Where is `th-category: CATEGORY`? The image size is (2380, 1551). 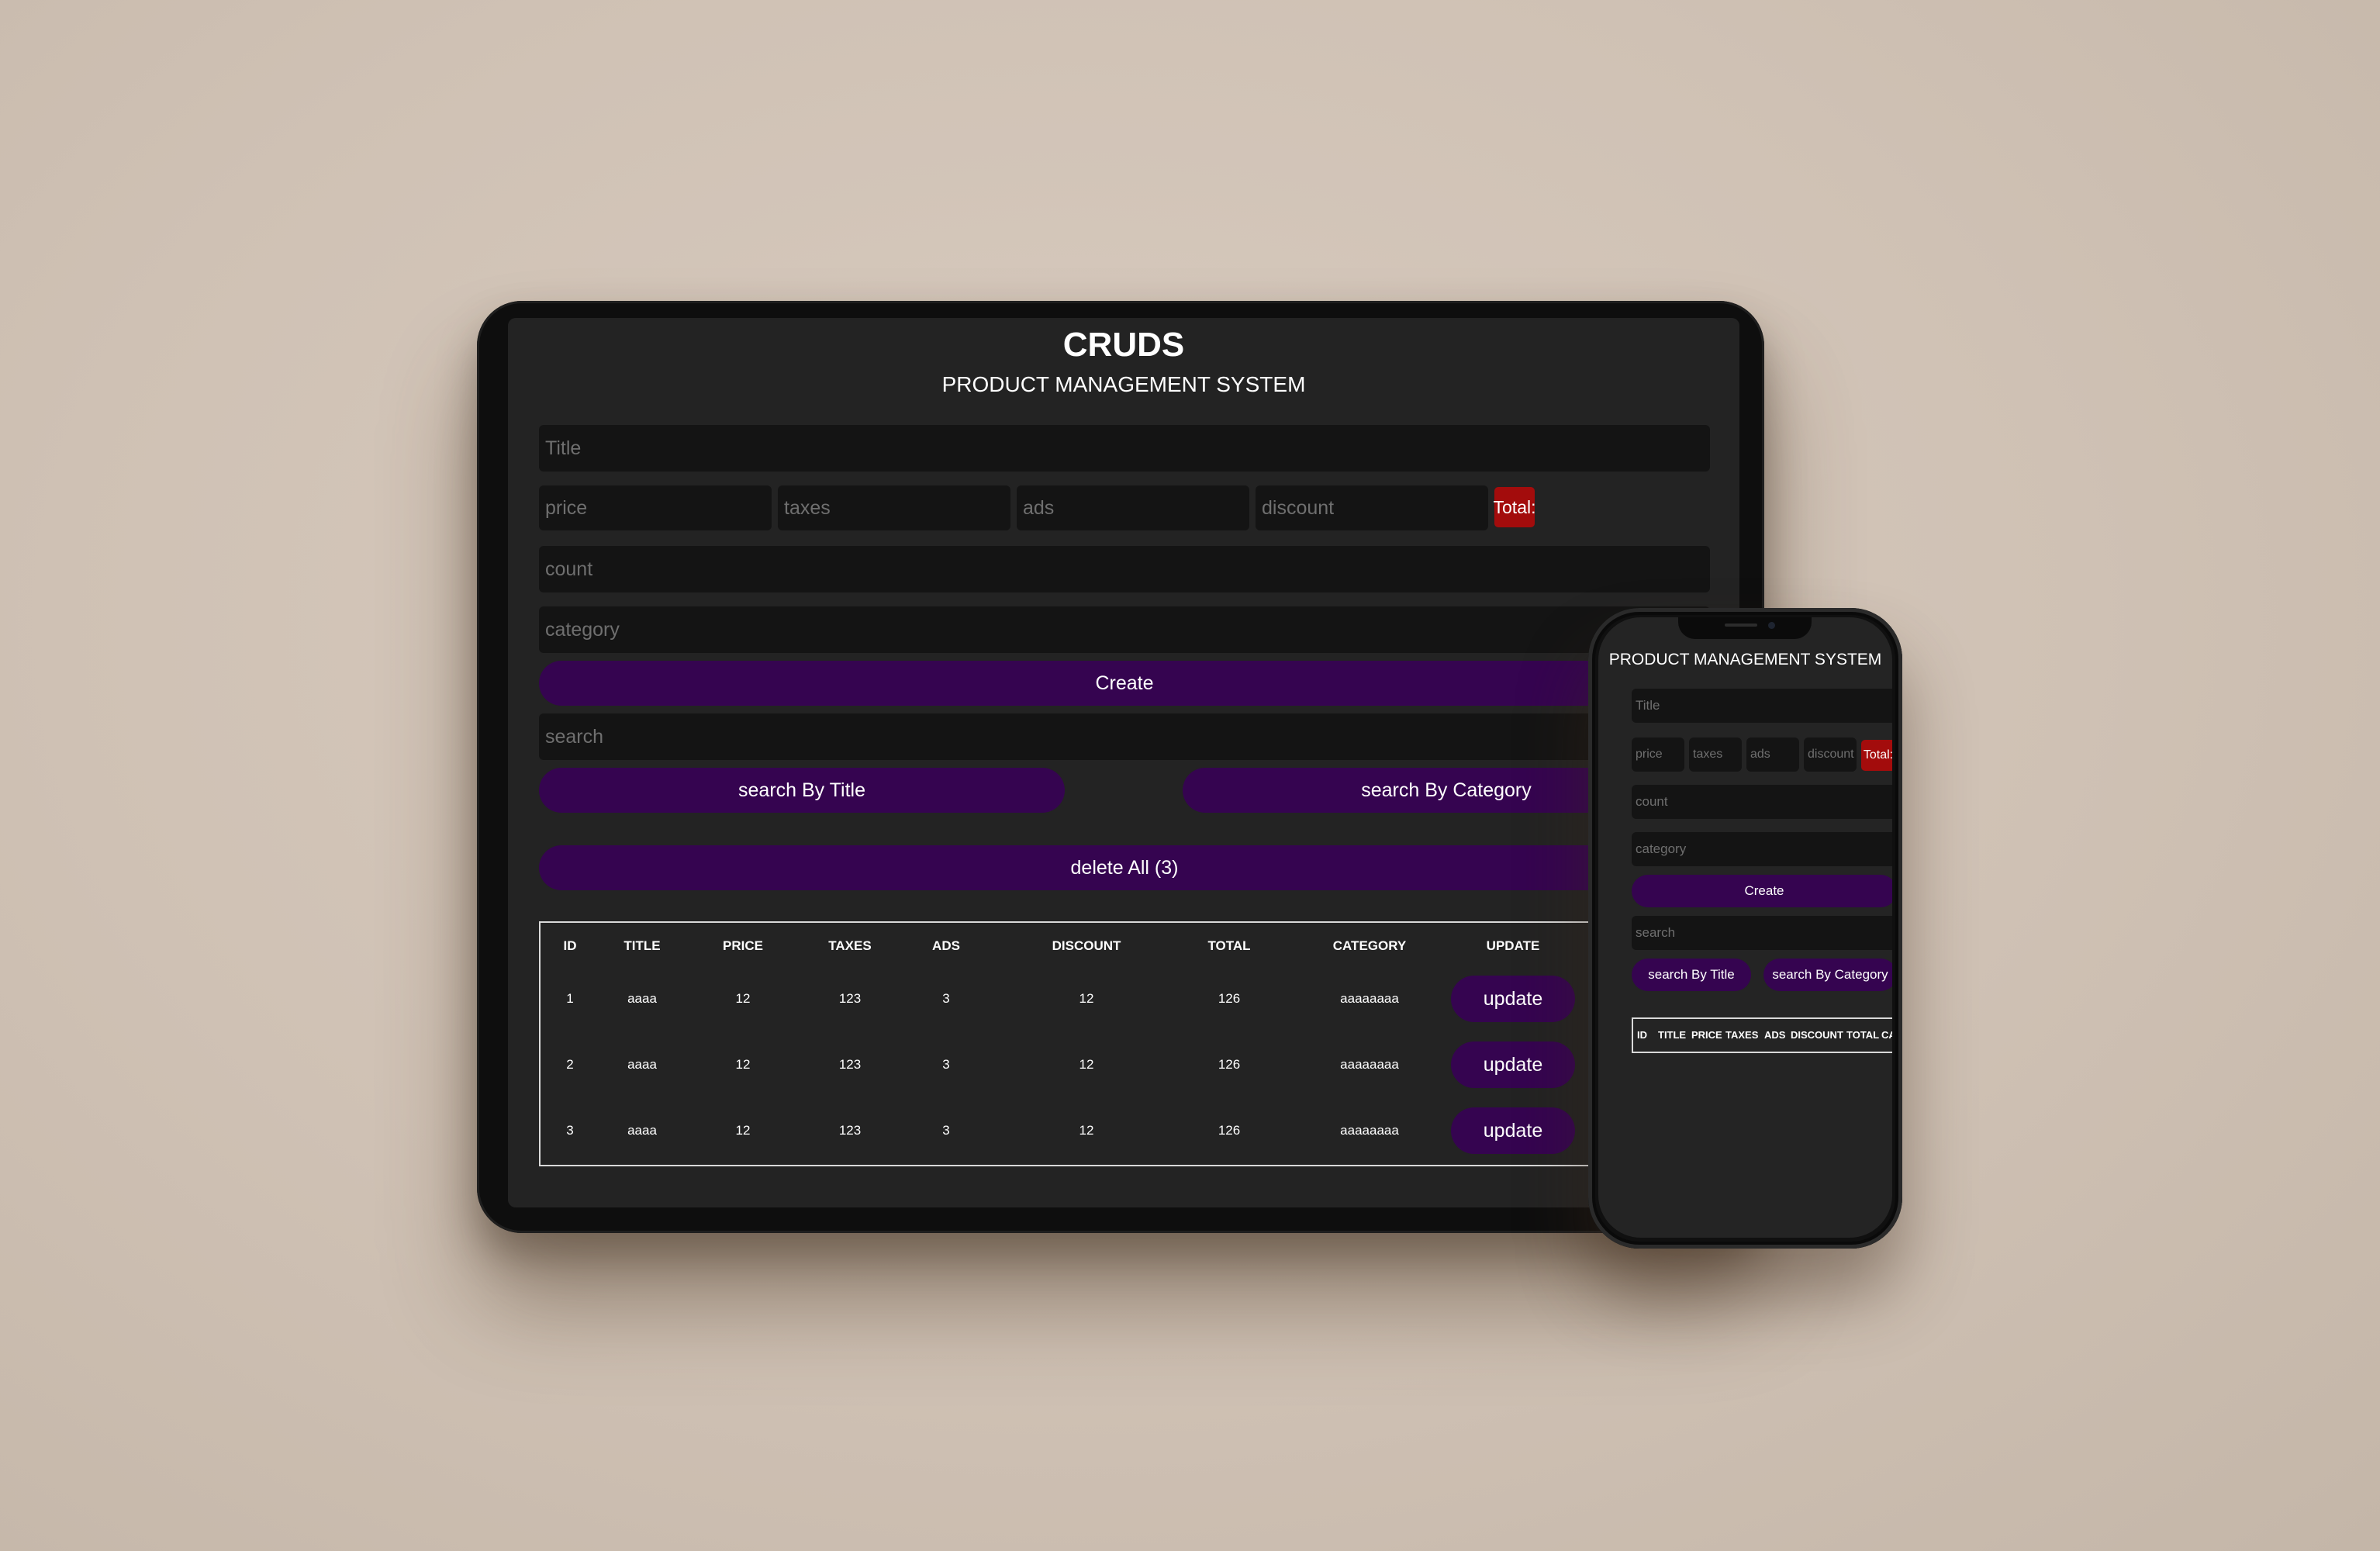
th-category: CATEGORY is located at coordinates (1370, 945).